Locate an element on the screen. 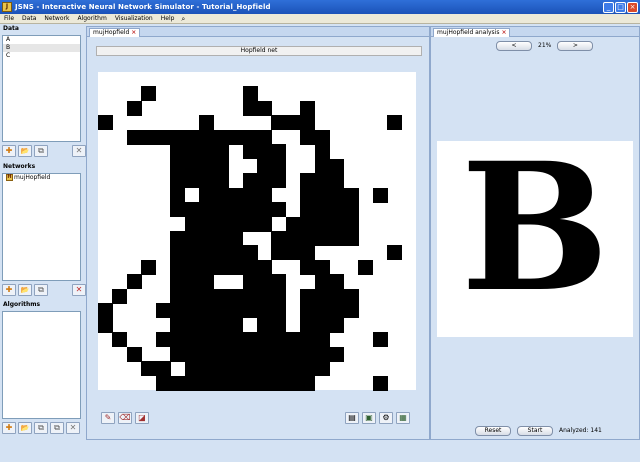 This screenshot has height=462, width=640. copy-algorithm-button: ⧉ is located at coordinates (41, 428).